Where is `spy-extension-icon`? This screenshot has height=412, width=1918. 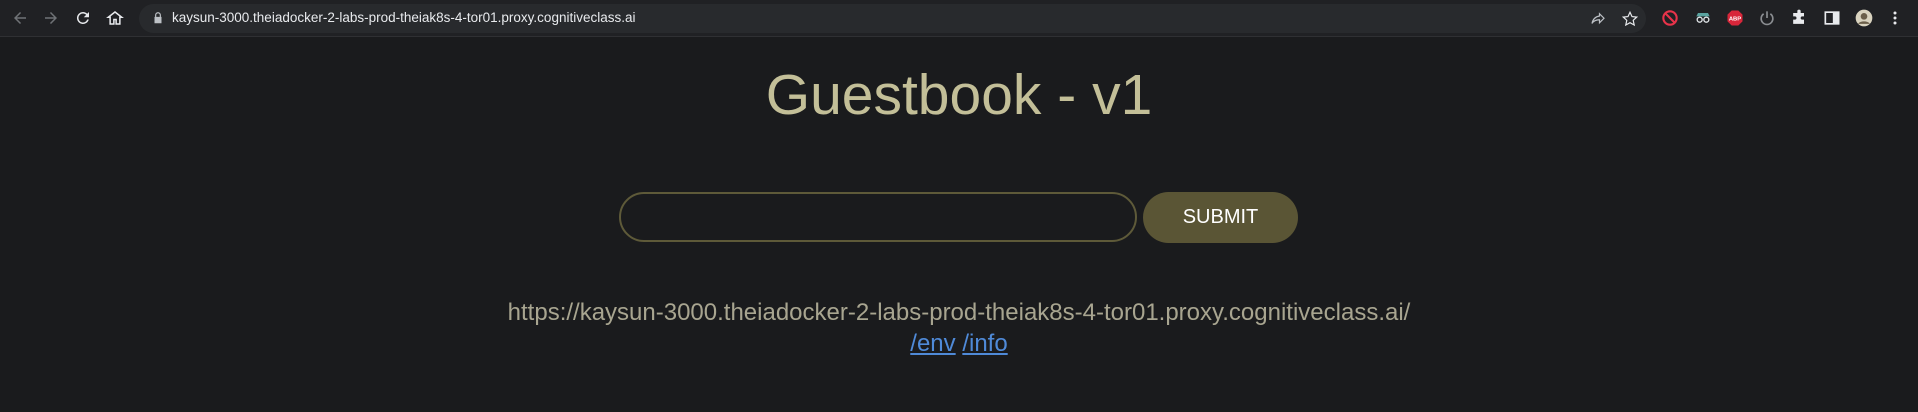 spy-extension-icon is located at coordinates (1703, 18).